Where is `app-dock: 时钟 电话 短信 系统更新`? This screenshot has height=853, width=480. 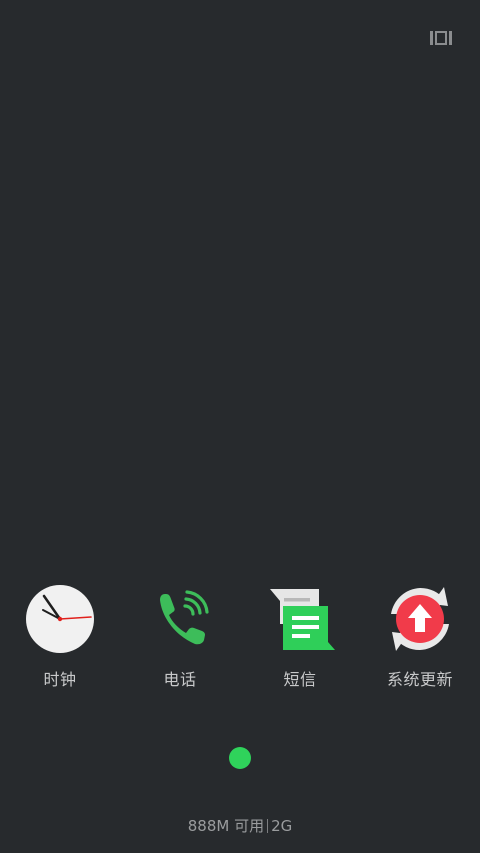
app-dock: 时钟 电话 短信 系统更新 is located at coordinates (240, 639).